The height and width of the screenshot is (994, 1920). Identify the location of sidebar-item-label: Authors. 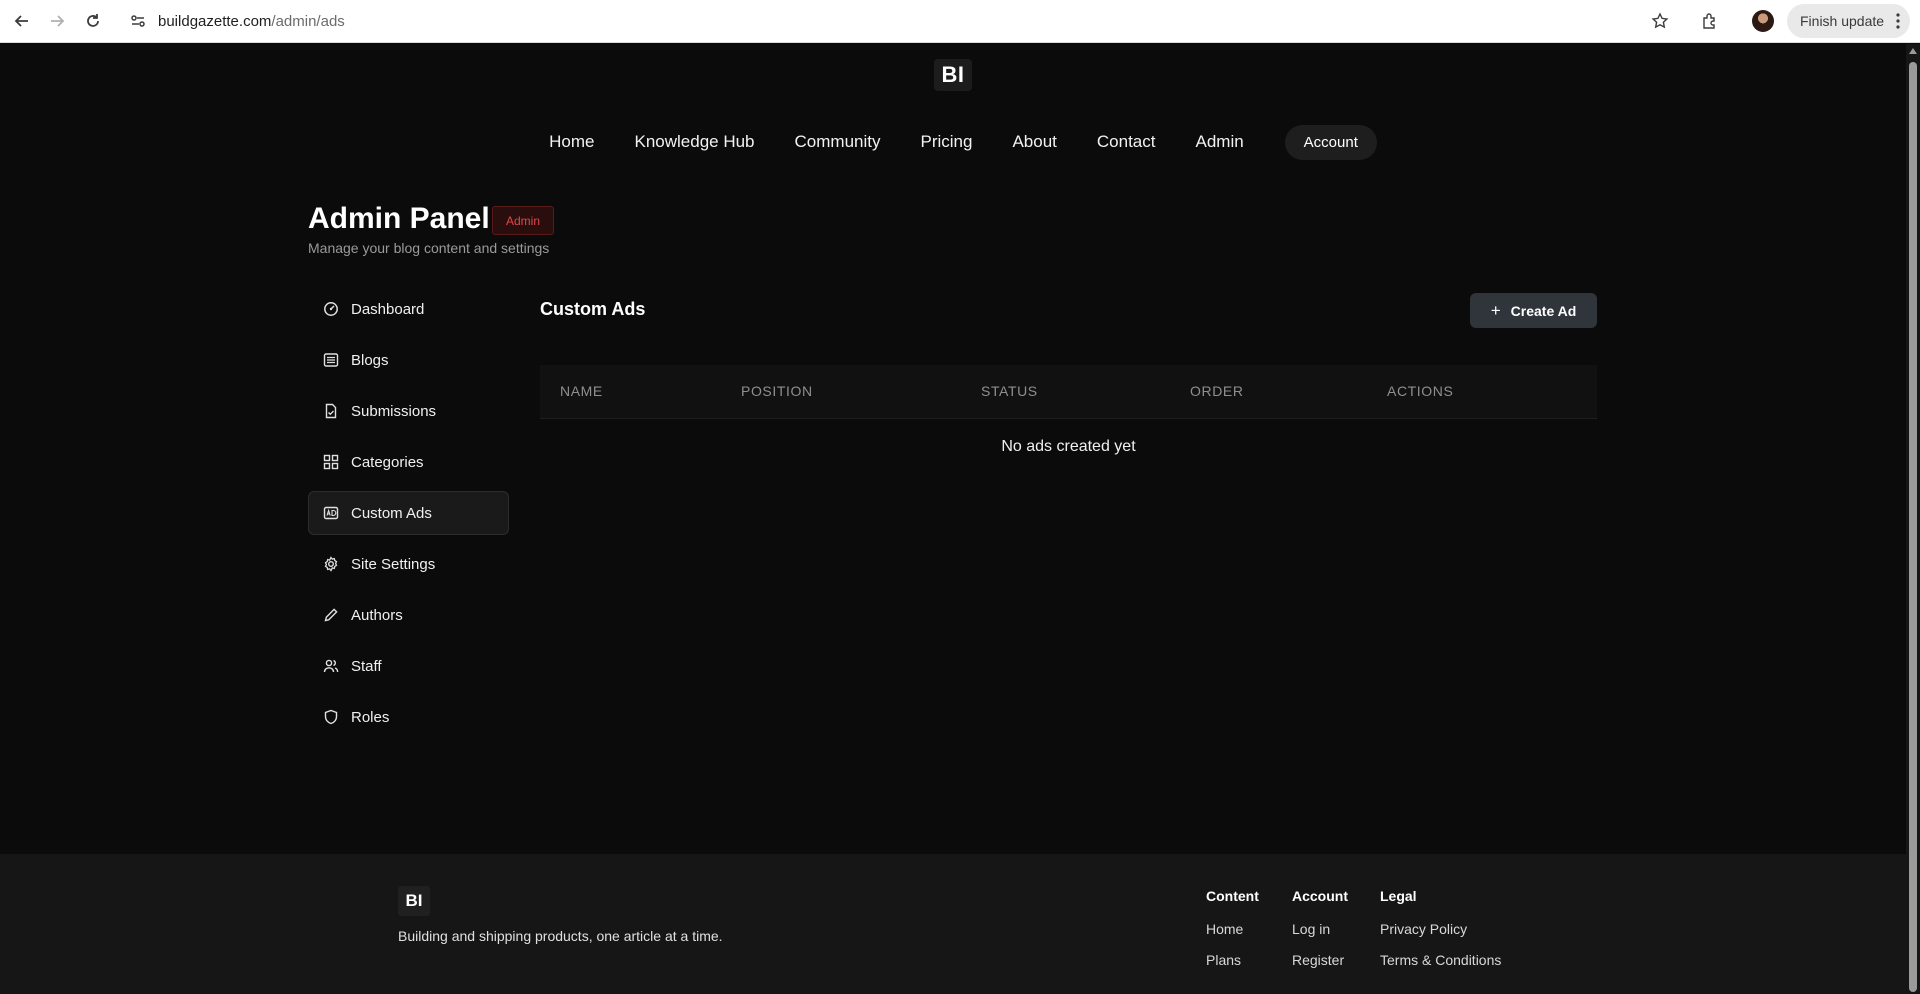
(377, 615).